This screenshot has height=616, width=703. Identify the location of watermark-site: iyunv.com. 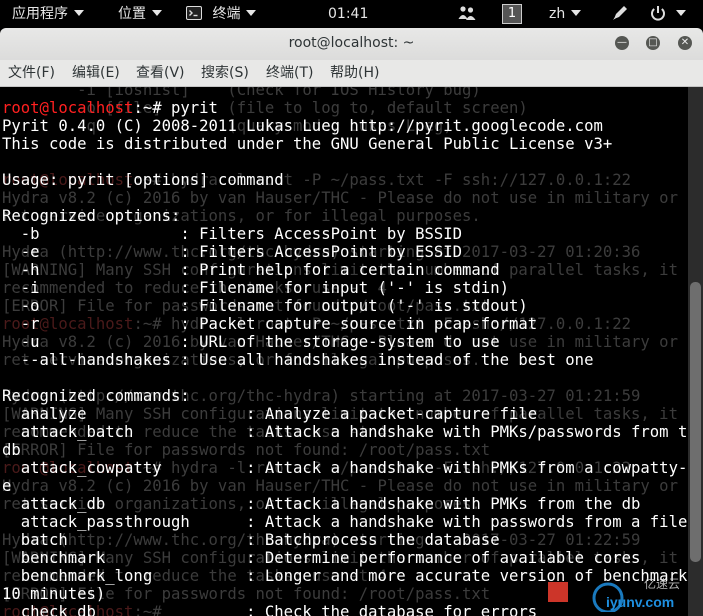
(640, 602).